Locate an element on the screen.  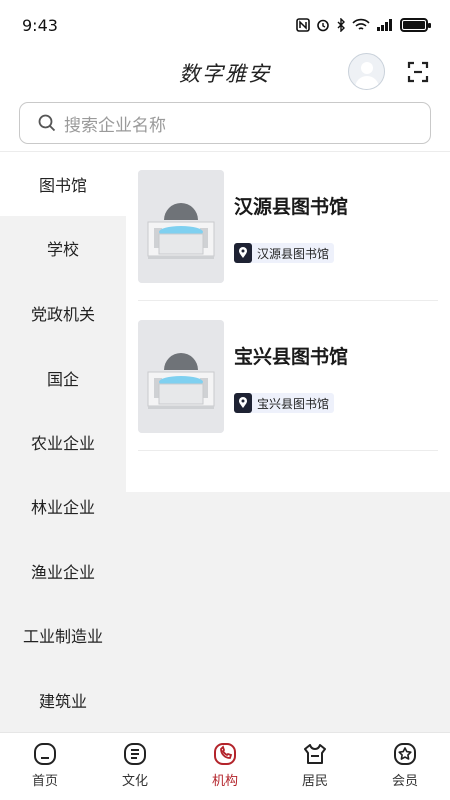
sidebar-item-manufacturing: 工业制造业 is located at coordinates (63, 635).